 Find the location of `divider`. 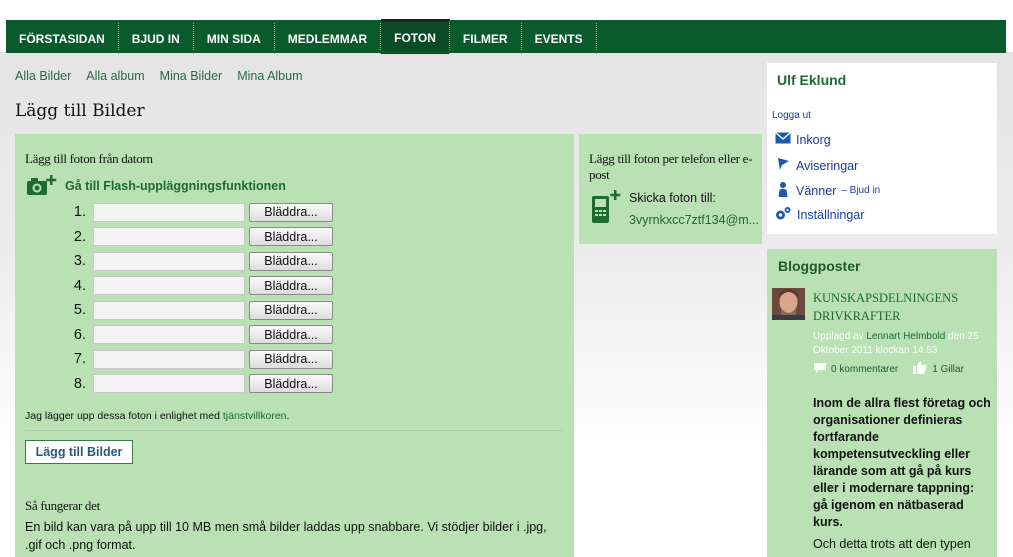

divider is located at coordinates (294, 430).